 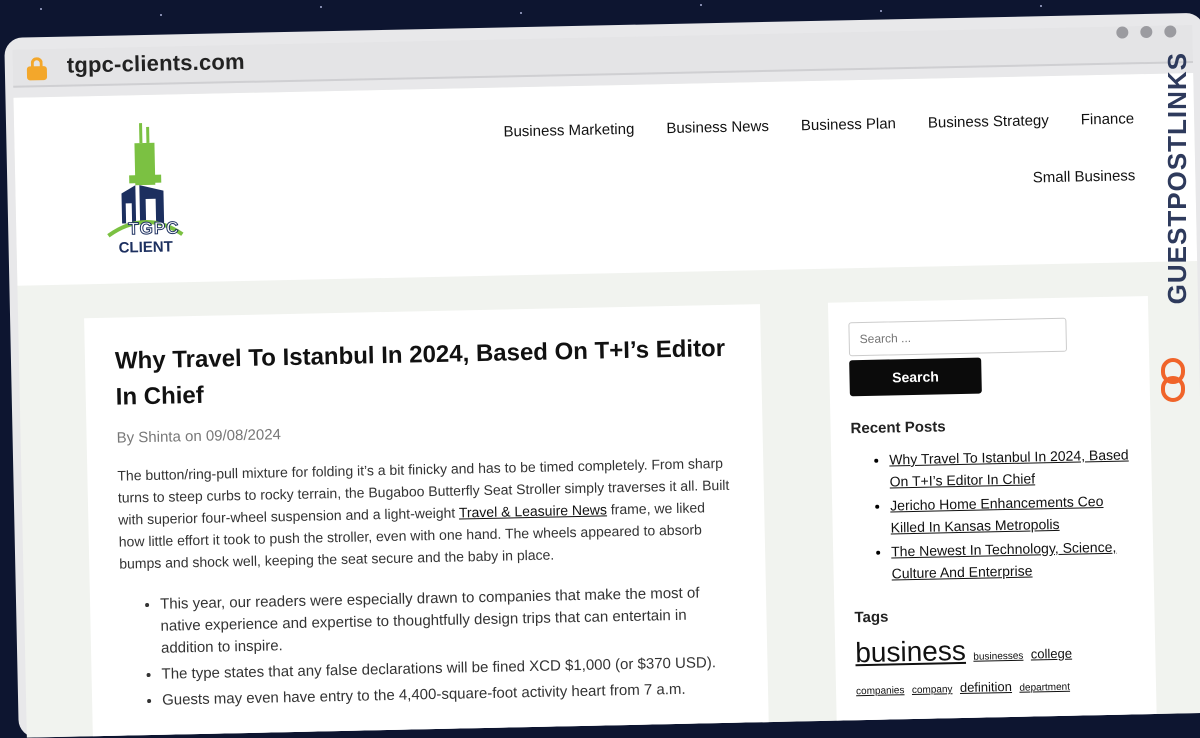 What do you see at coordinates (932, 690) in the screenshot?
I see `tag-link: company` at bounding box center [932, 690].